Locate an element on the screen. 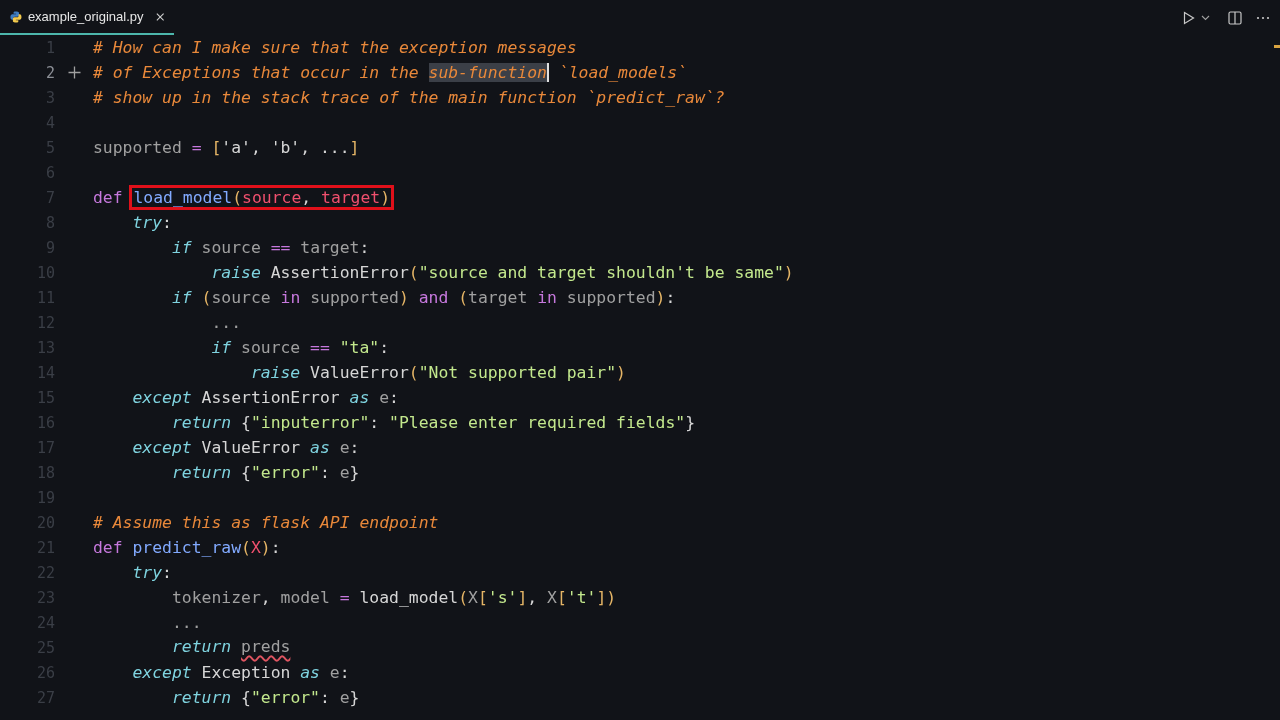  add-icon is located at coordinates (74, 72).